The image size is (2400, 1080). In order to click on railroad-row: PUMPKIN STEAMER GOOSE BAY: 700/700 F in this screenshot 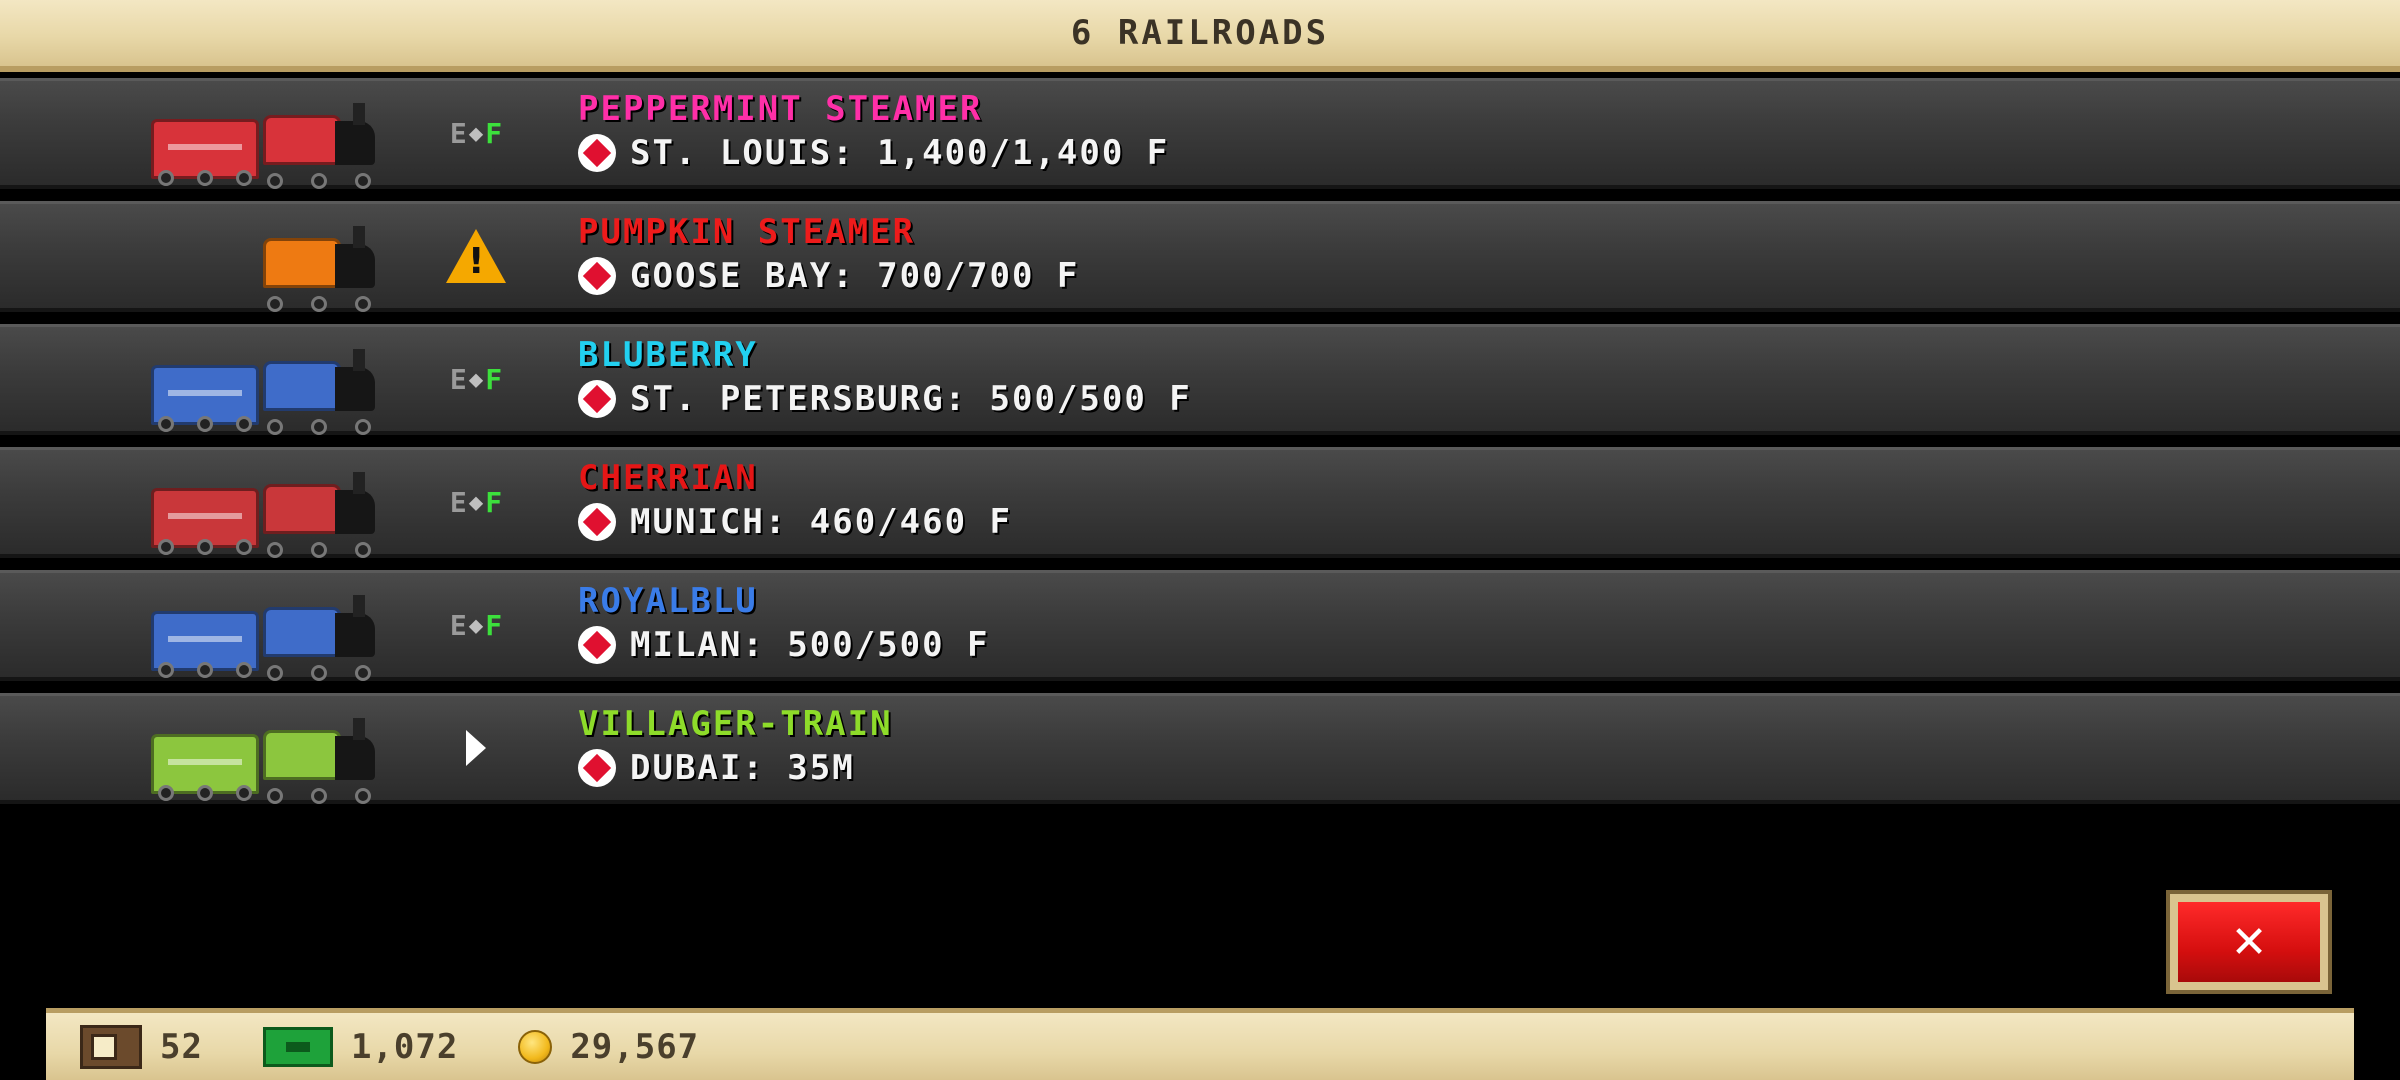, I will do `click(1200, 256)`.